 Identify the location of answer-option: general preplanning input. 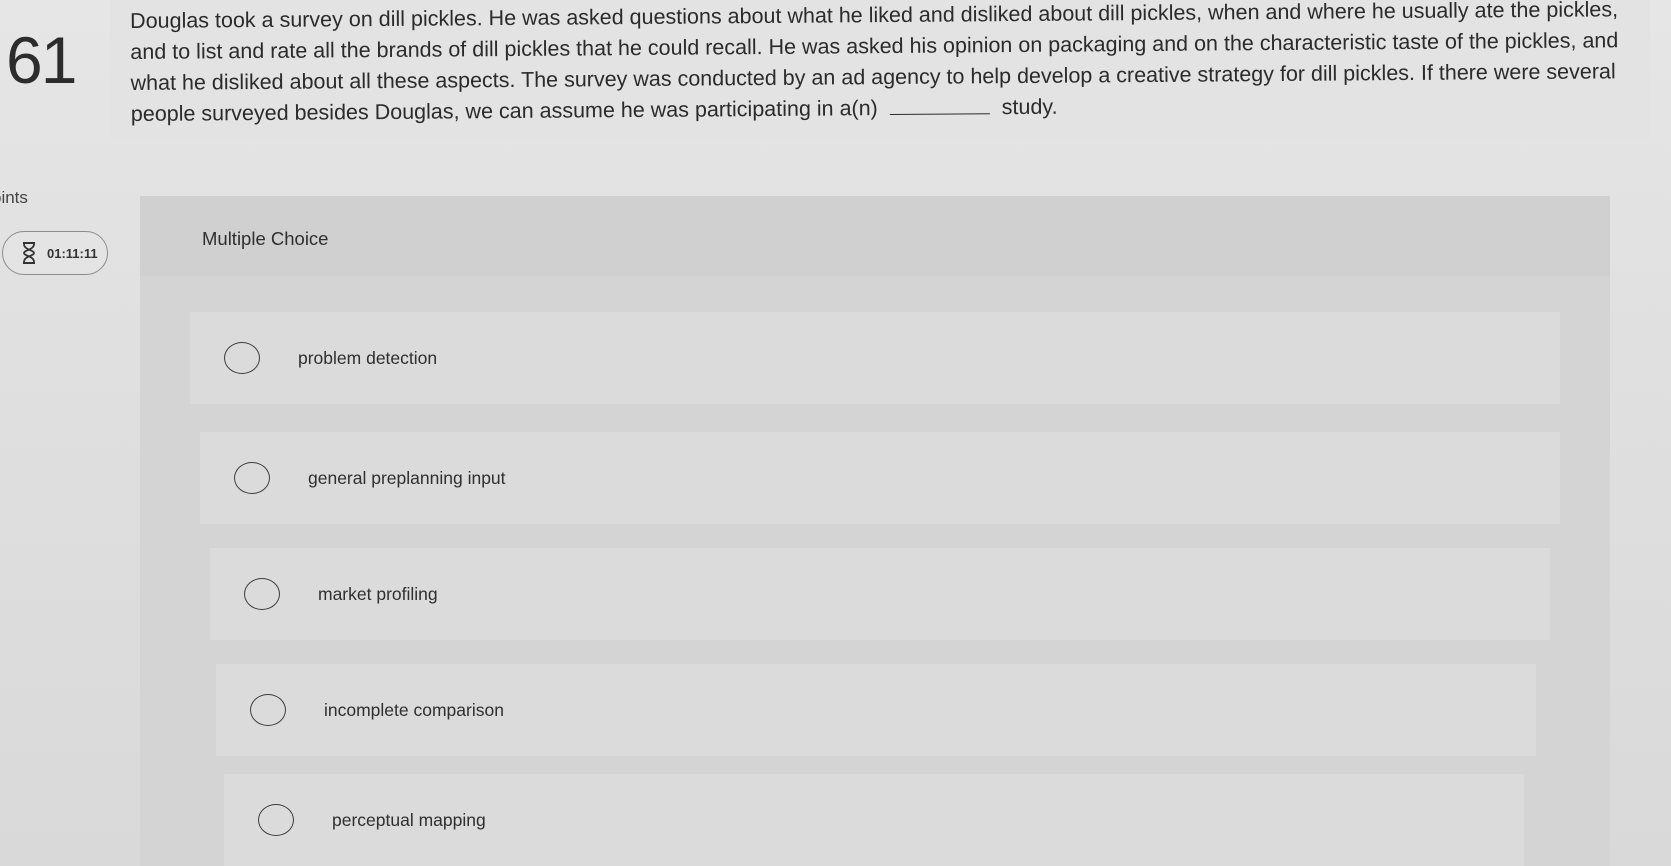
(880, 478).